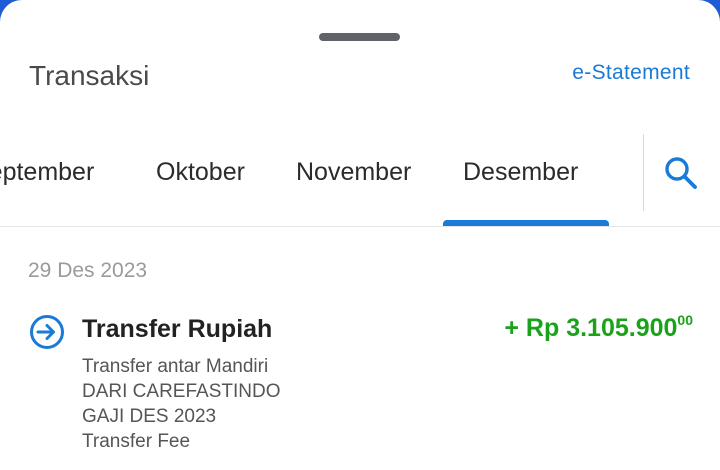 This screenshot has height=470, width=720. I want to click on header-divider, so click(360, 226).